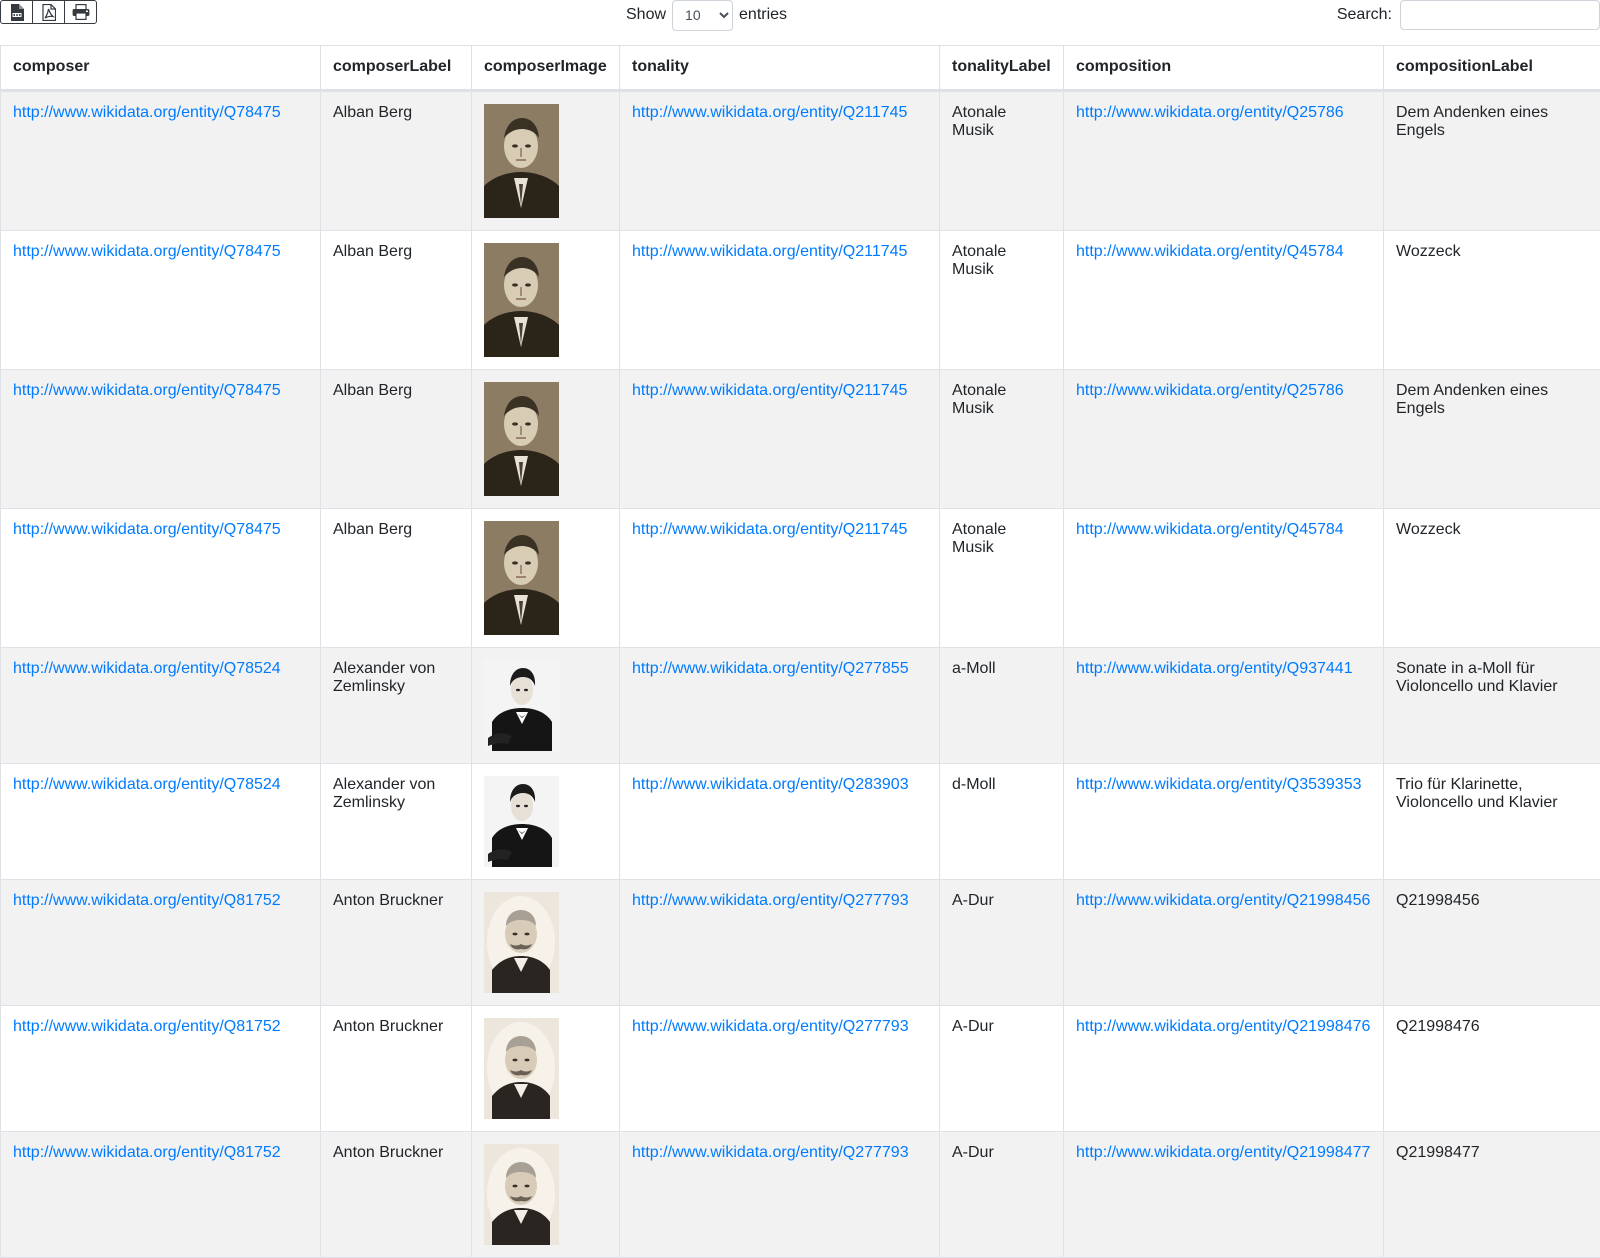 The image size is (1600, 1258). What do you see at coordinates (1214, 668) in the screenshot?
I see `composition-link: http://www.wikidata.org/entity/Q937441` at bounding box center [1214, 668].